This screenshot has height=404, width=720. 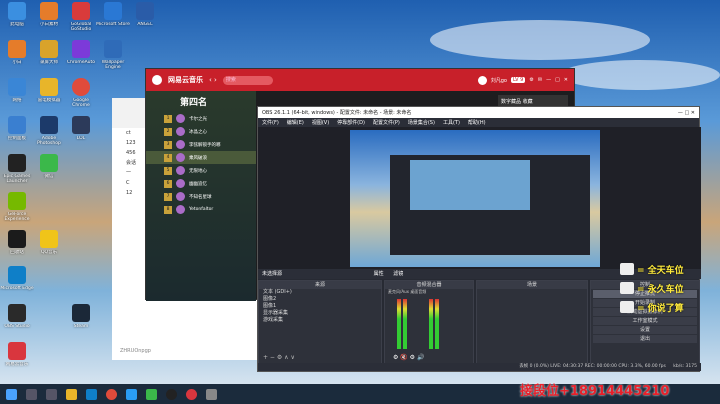 I want to click on desktop-icon: Microsoft Store, so click(x=113, y=17).